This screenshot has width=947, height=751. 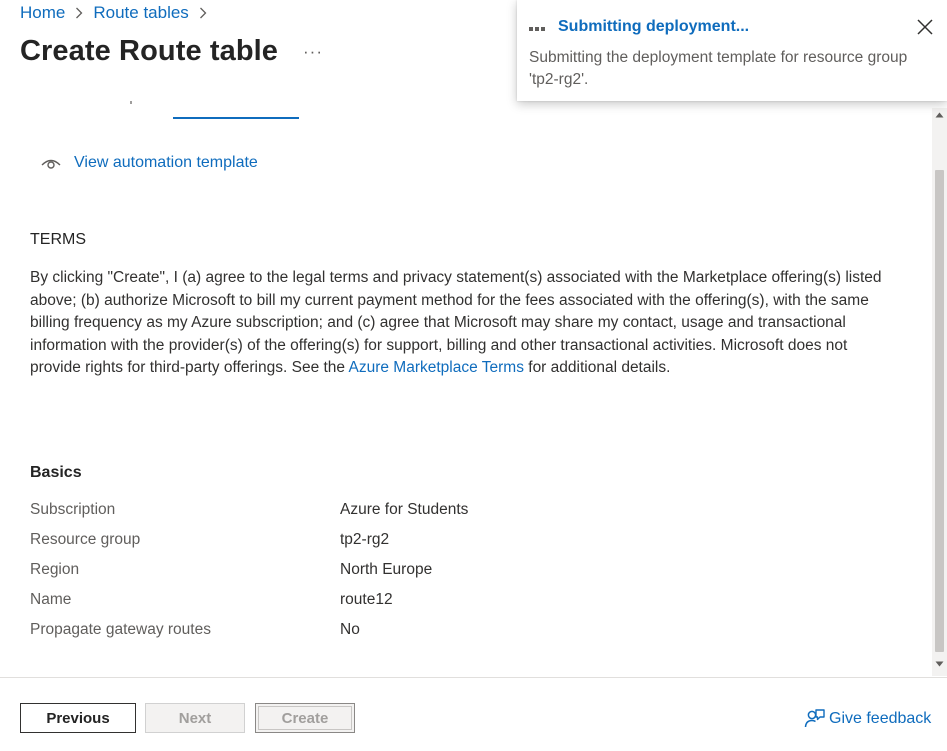 I want to click on terms-text-part2: for additional details., so click(x=597, y=368).